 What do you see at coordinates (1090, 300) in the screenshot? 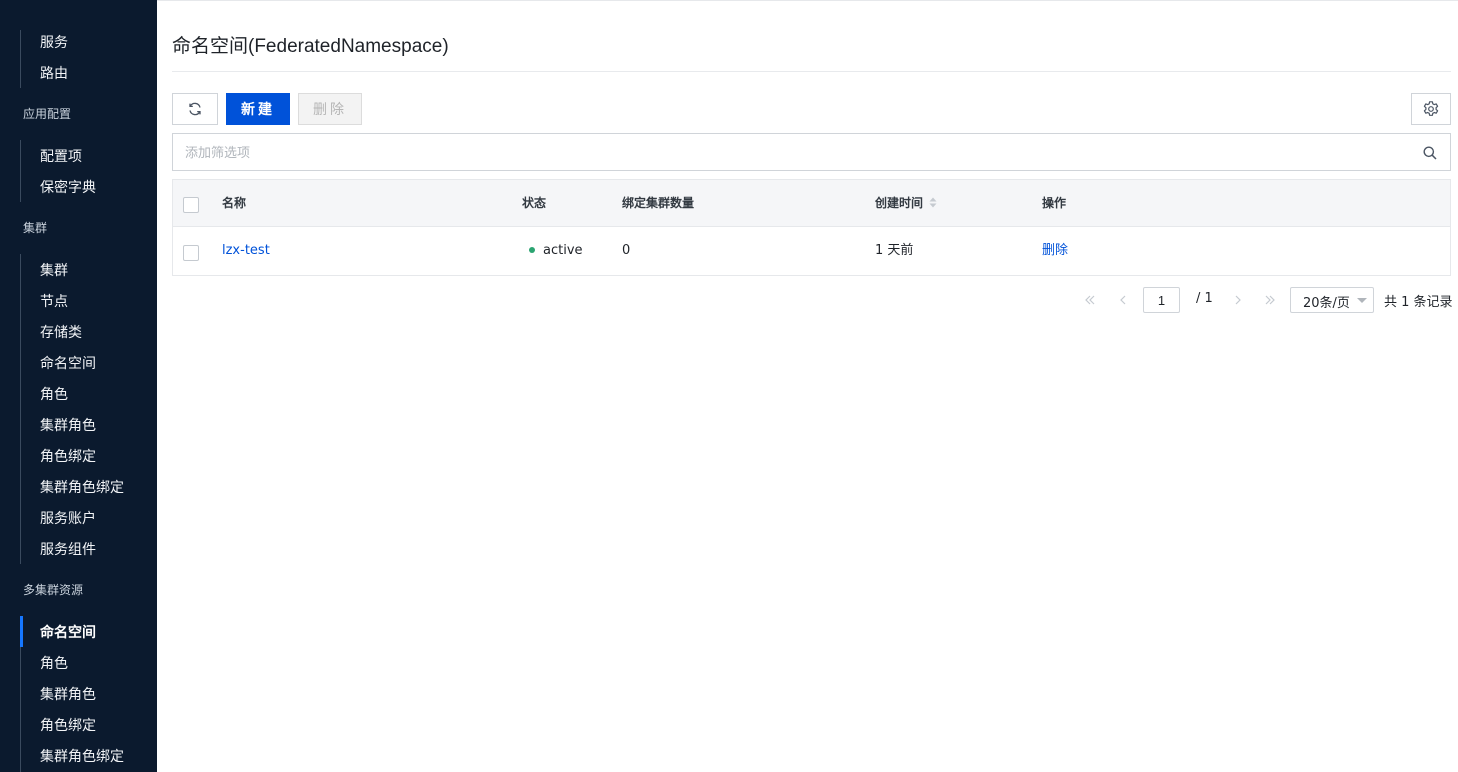
I see `first-page-icon` at bounding box center [1090, 300].